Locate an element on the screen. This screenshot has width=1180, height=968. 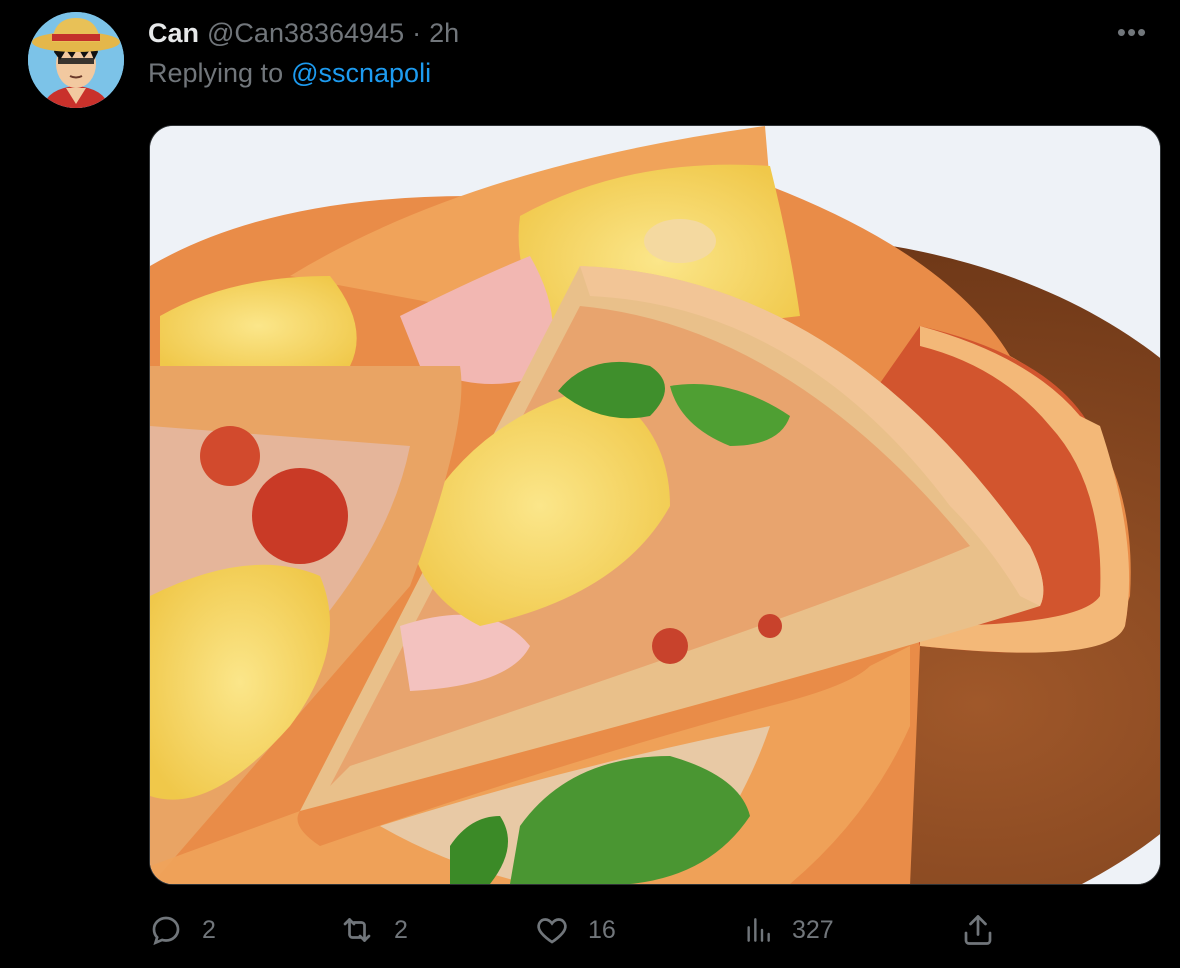
reply-icon is located at coordinates (166, 930).